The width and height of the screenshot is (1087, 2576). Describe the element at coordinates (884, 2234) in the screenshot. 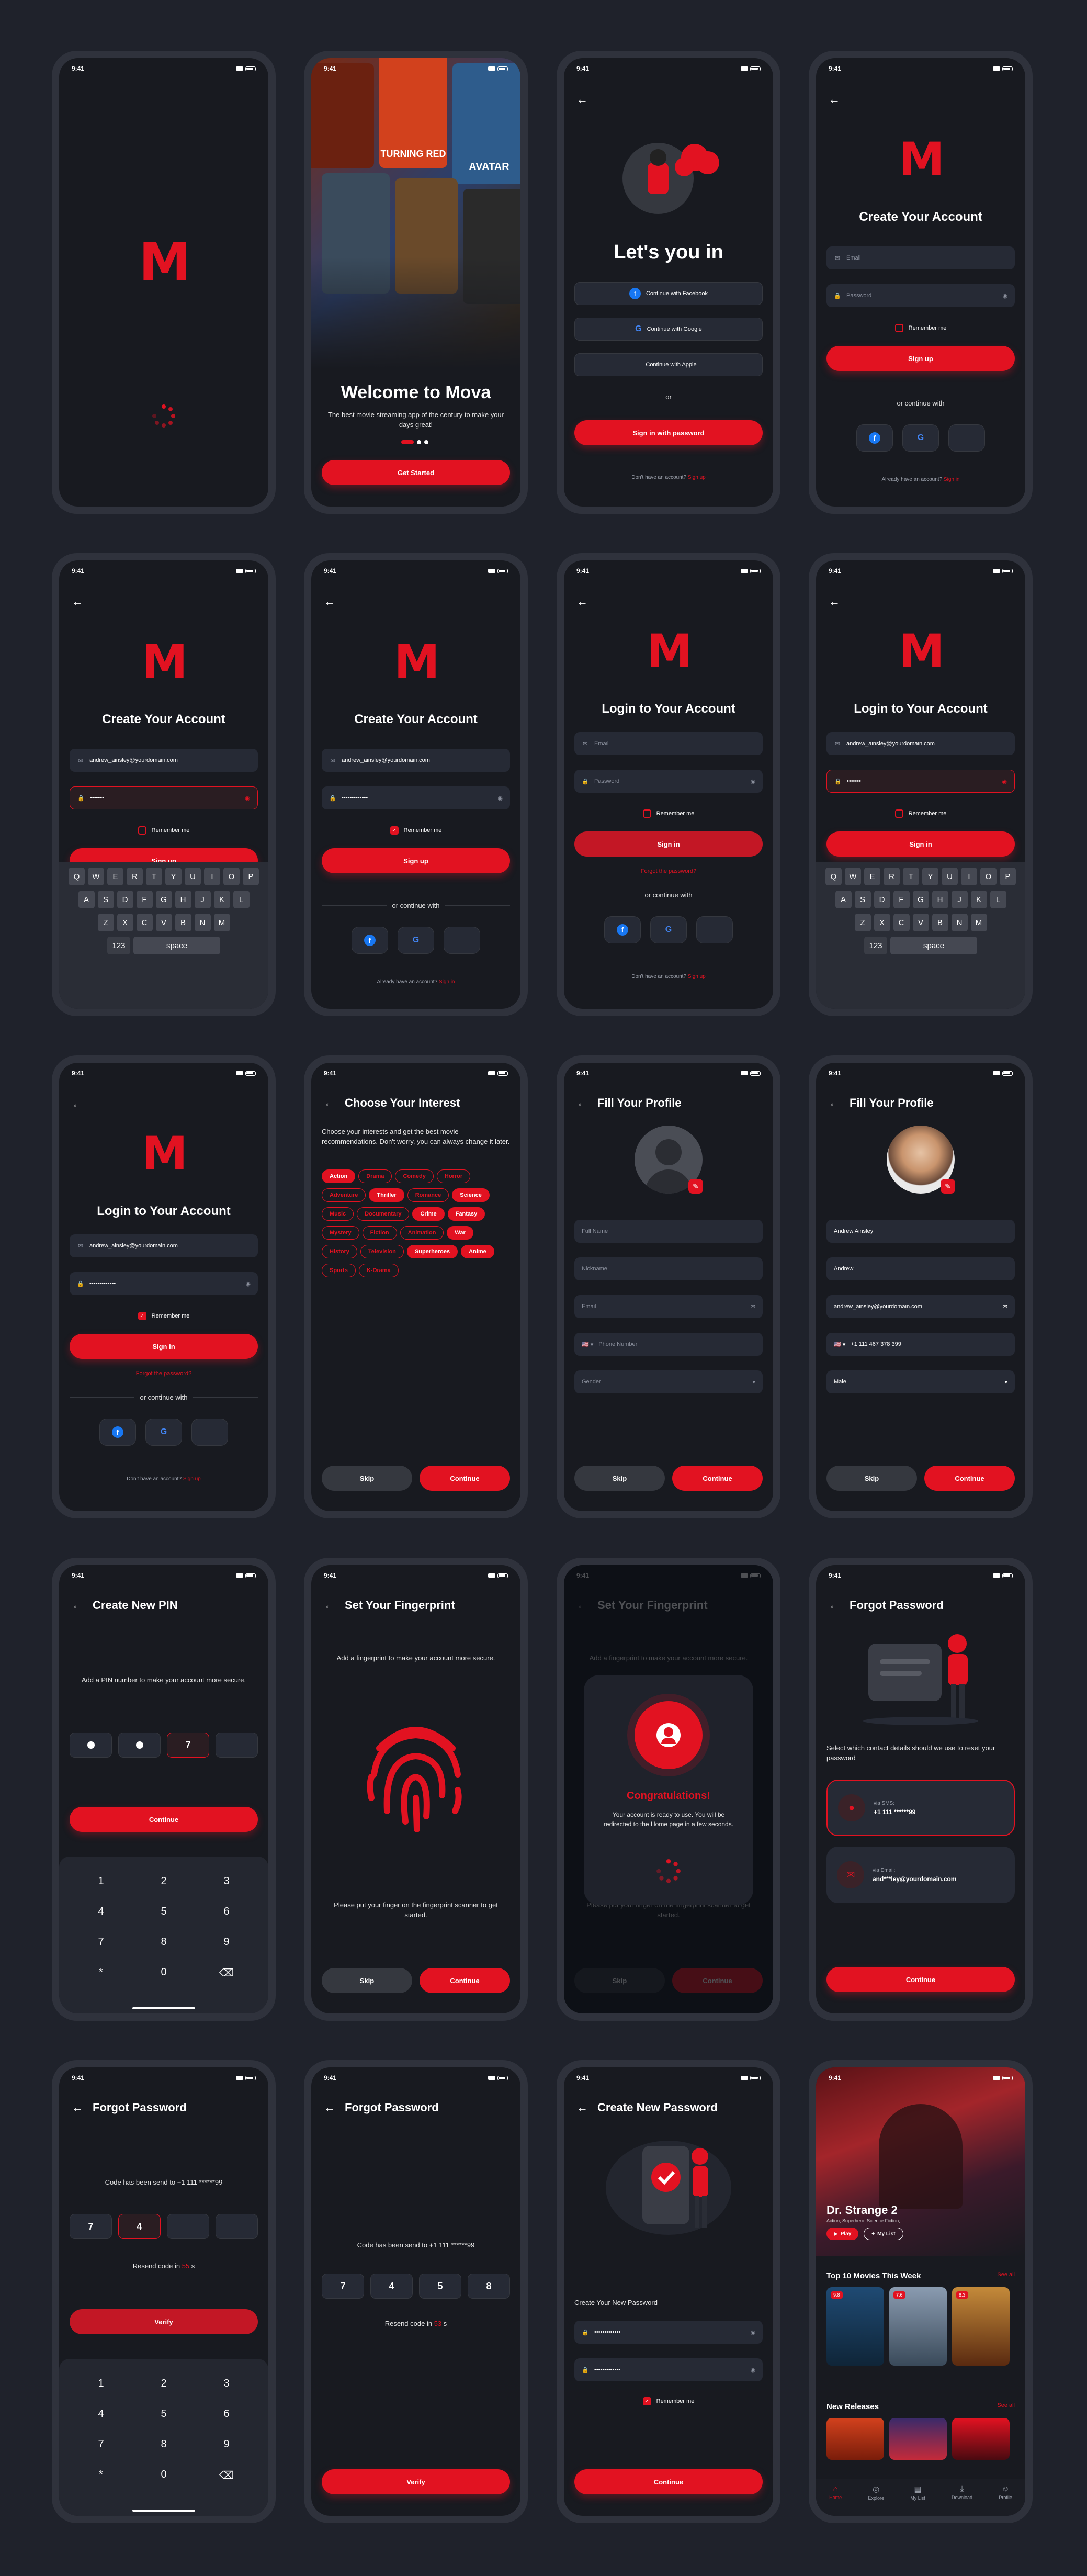

I see `my-list-button: + My List` at that location.